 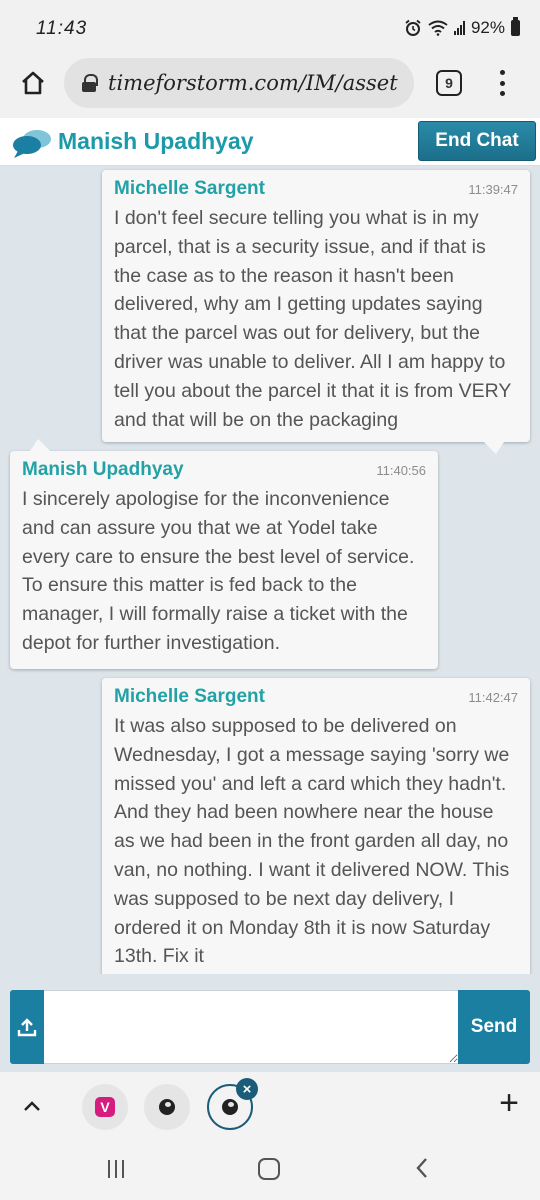 What do you see at coordinates (62, 28) in the screenshot?
I see `status-time: 11:43` at bounding box center [62, 28].